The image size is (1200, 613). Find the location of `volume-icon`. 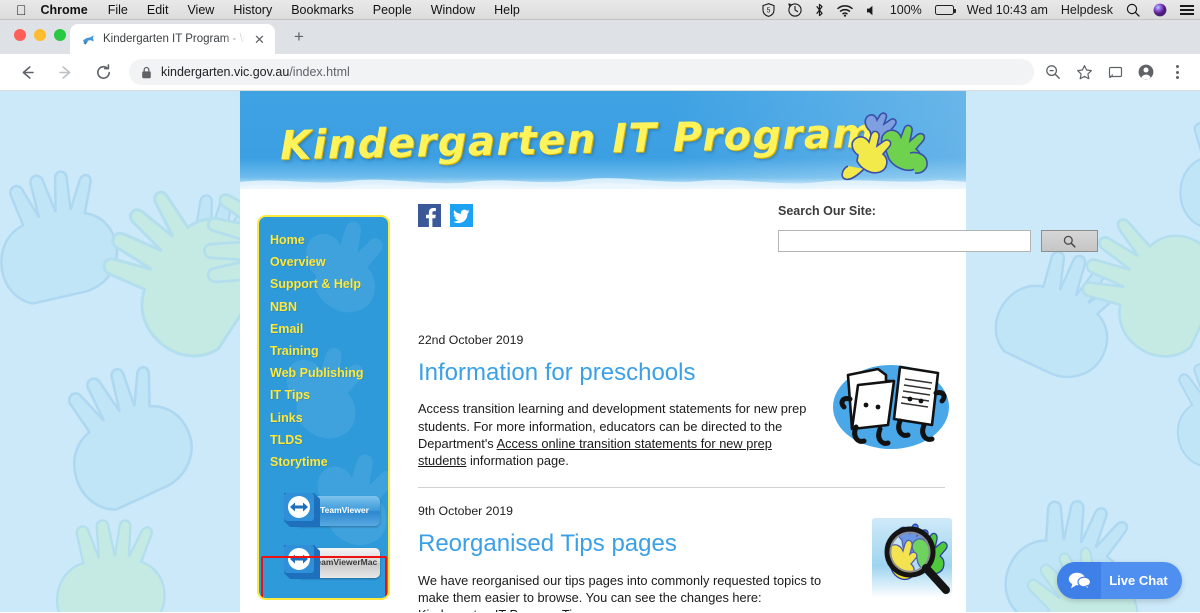

volume-icon is located at coordinates (871, 10).